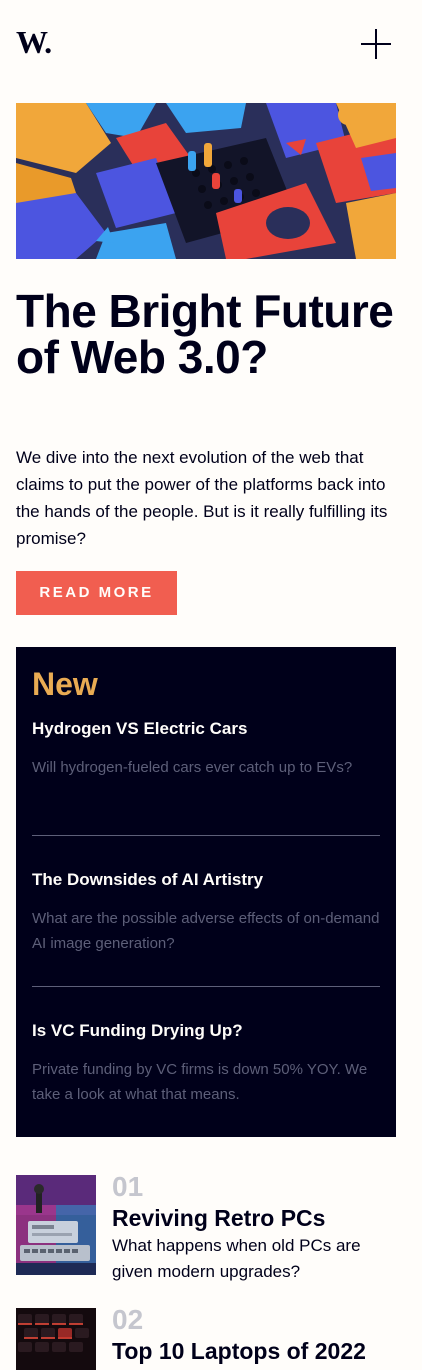  Describe the element at coordinates (65, 684) in the screenshot. I see `new-panel-heading: New` at that location.